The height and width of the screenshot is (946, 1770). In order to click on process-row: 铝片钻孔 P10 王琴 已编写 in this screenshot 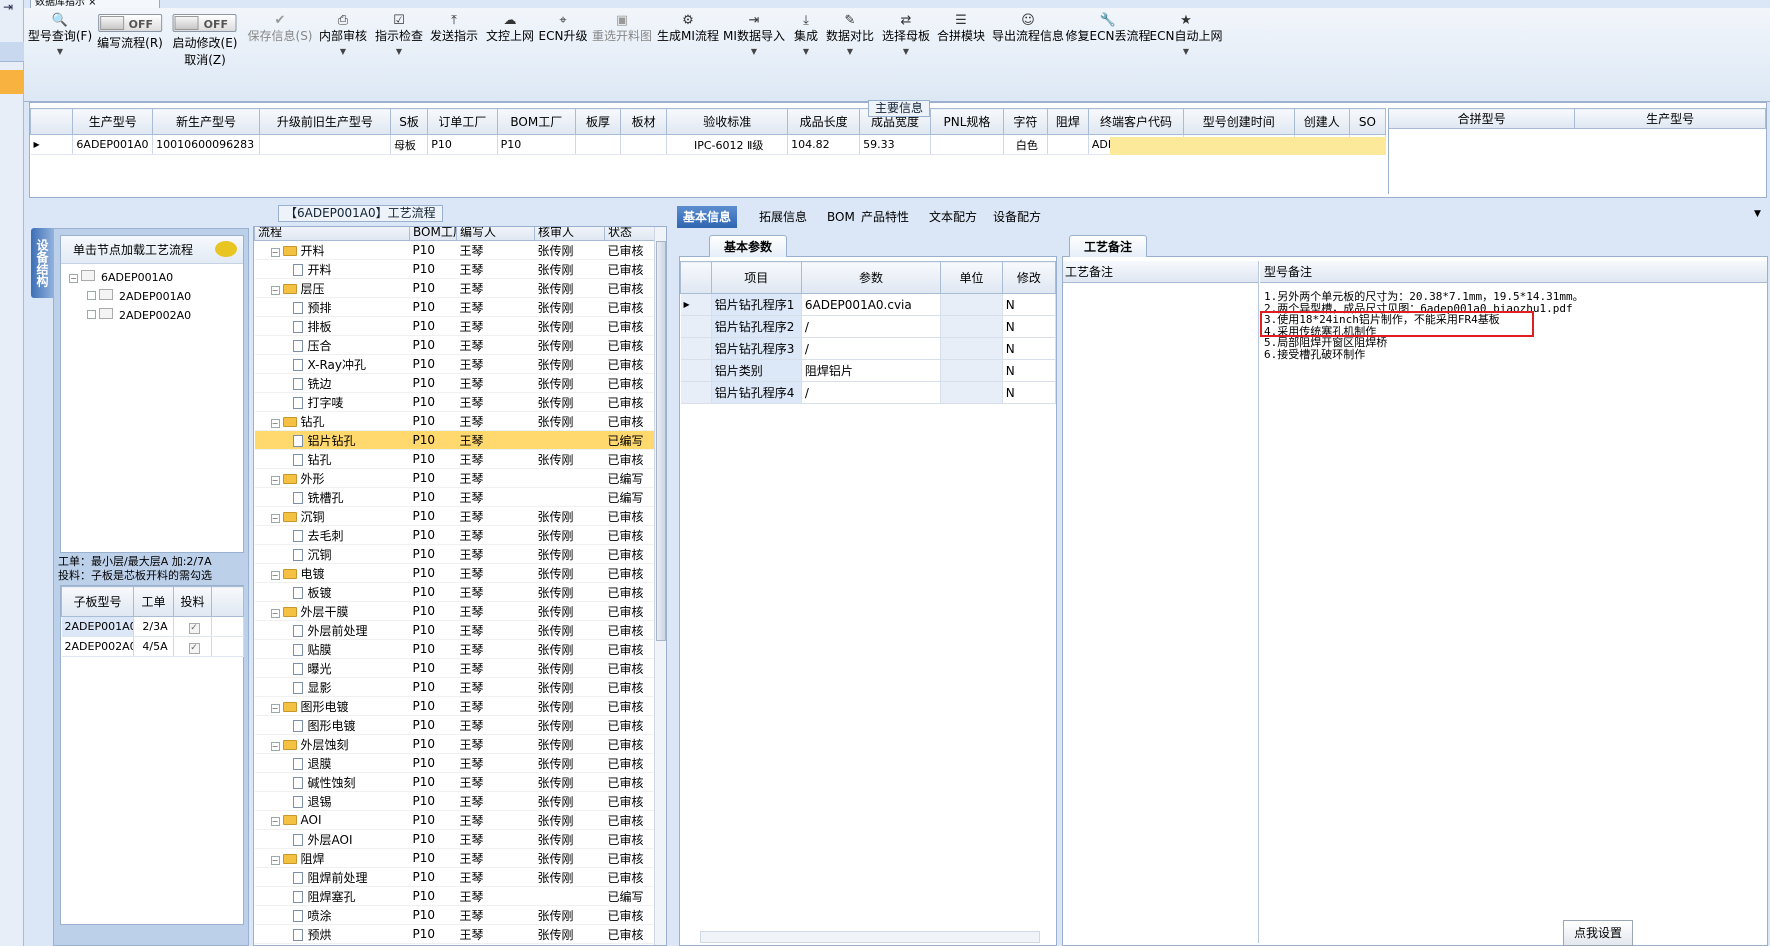, I will do `click(454, 440)`.